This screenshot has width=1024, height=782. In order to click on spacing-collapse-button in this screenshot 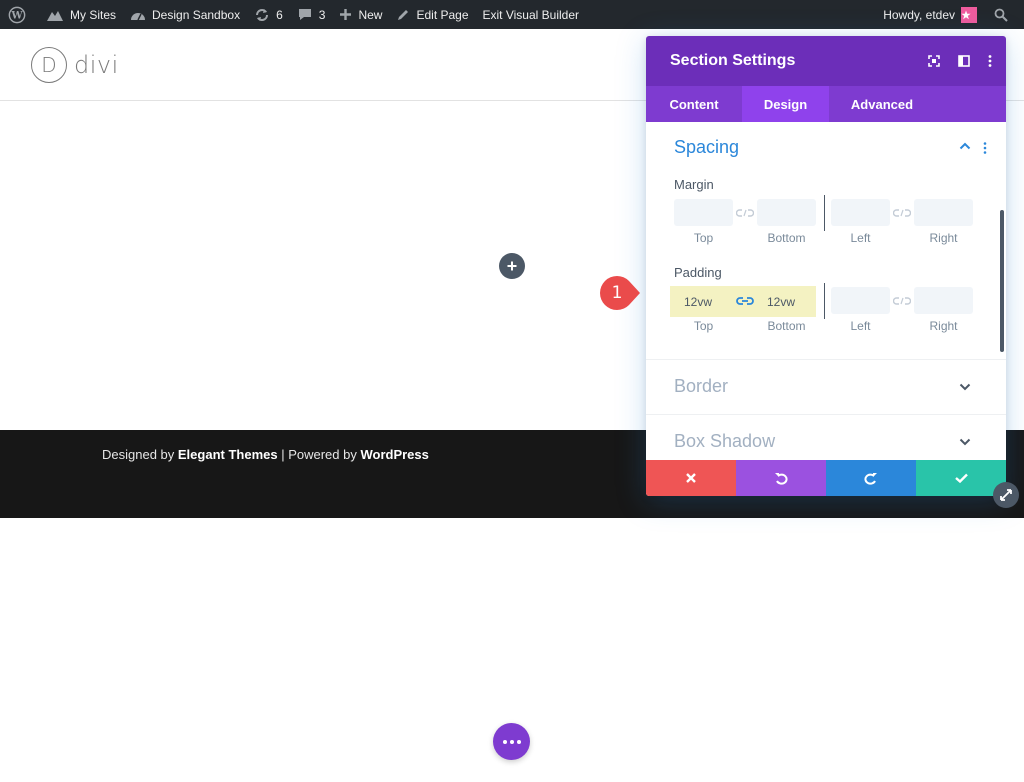, I will do `click(965, 146)`.